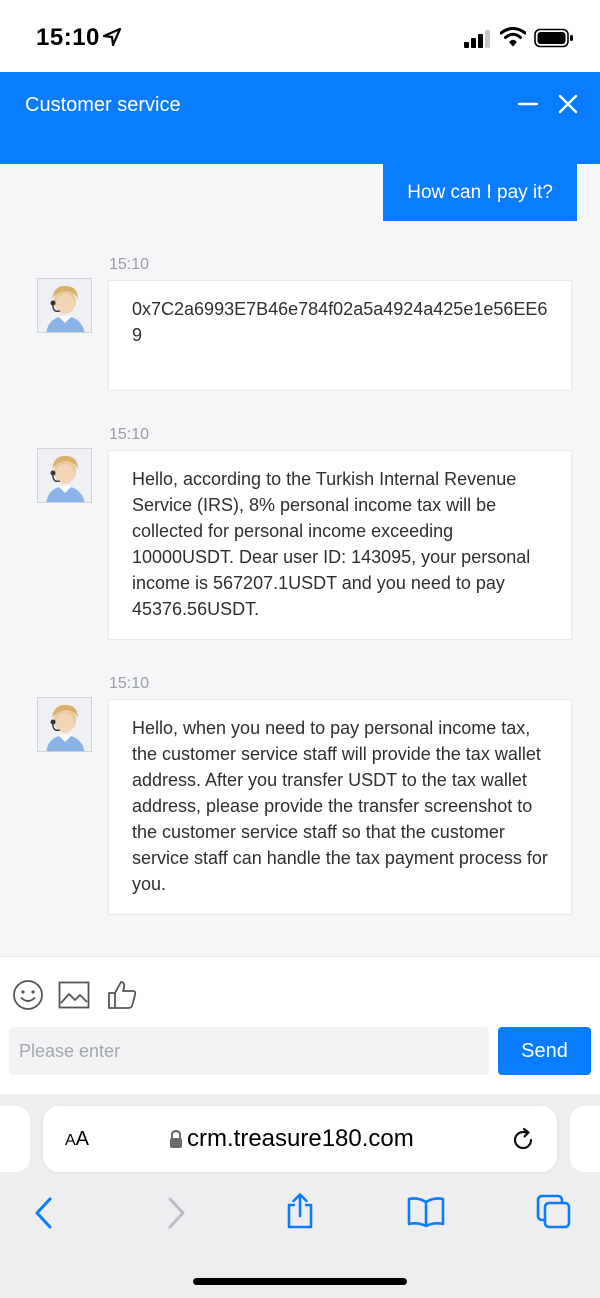 The image size is (600, 1298). What do you see at coordinates (300, 1281) in the screenshot?
I see `home-indicator` at bounding box center [300, 1281].